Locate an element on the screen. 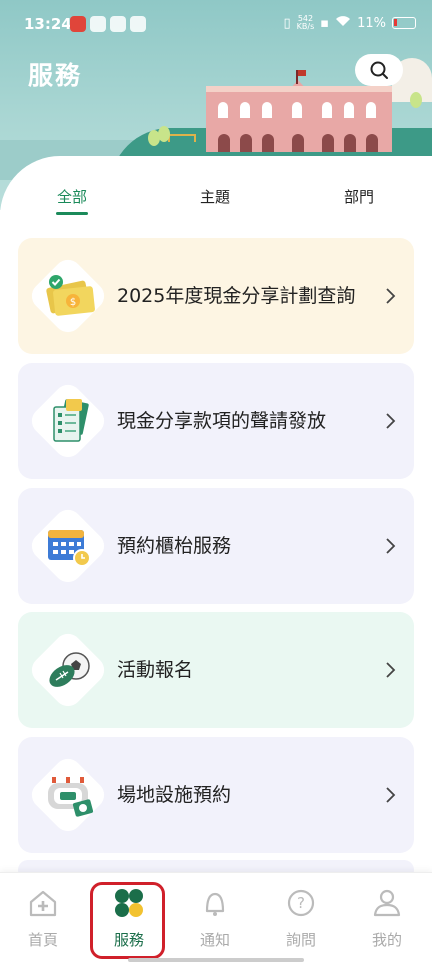  service-card-label: 預約櫃枱服務 is located at coordinates (174, 545).